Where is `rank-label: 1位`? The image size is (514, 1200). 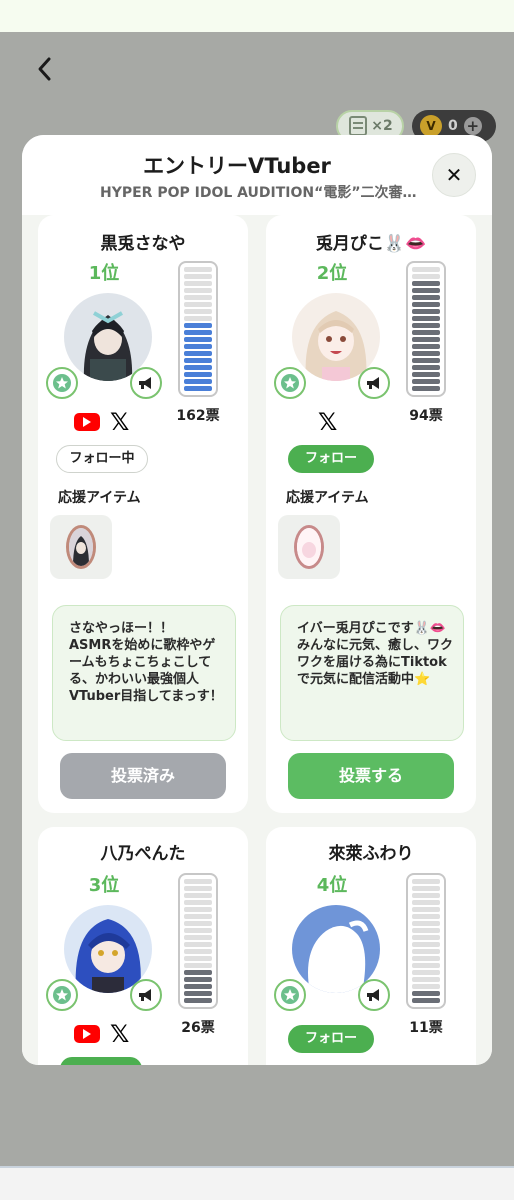
rank-label: 1位 is located at coordinates (104, 273).